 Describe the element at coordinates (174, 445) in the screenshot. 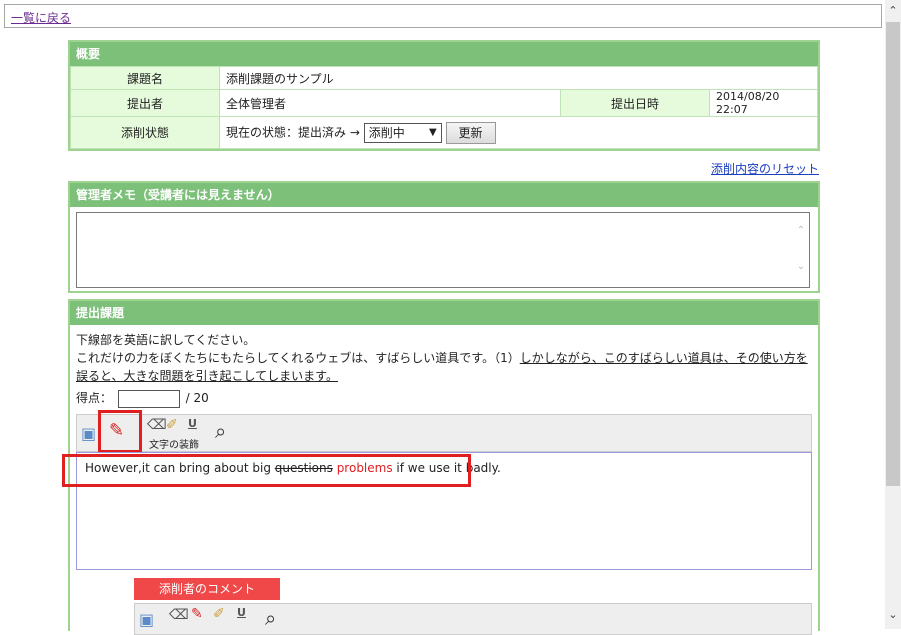

I see `decoration-label: 文字の装飾` at that location.